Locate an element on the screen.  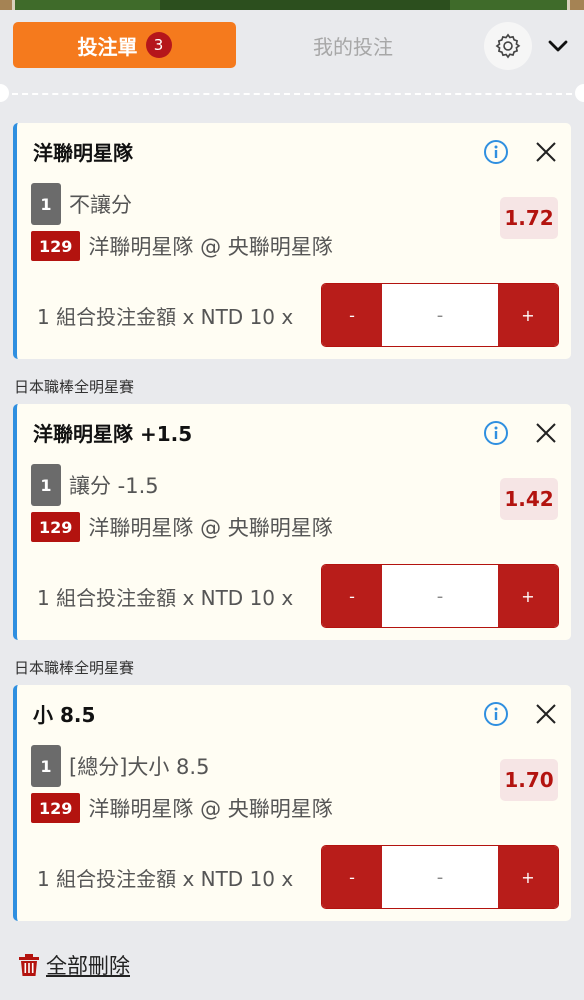
market-label: 不讓分 is located at coordinates (100, 205).